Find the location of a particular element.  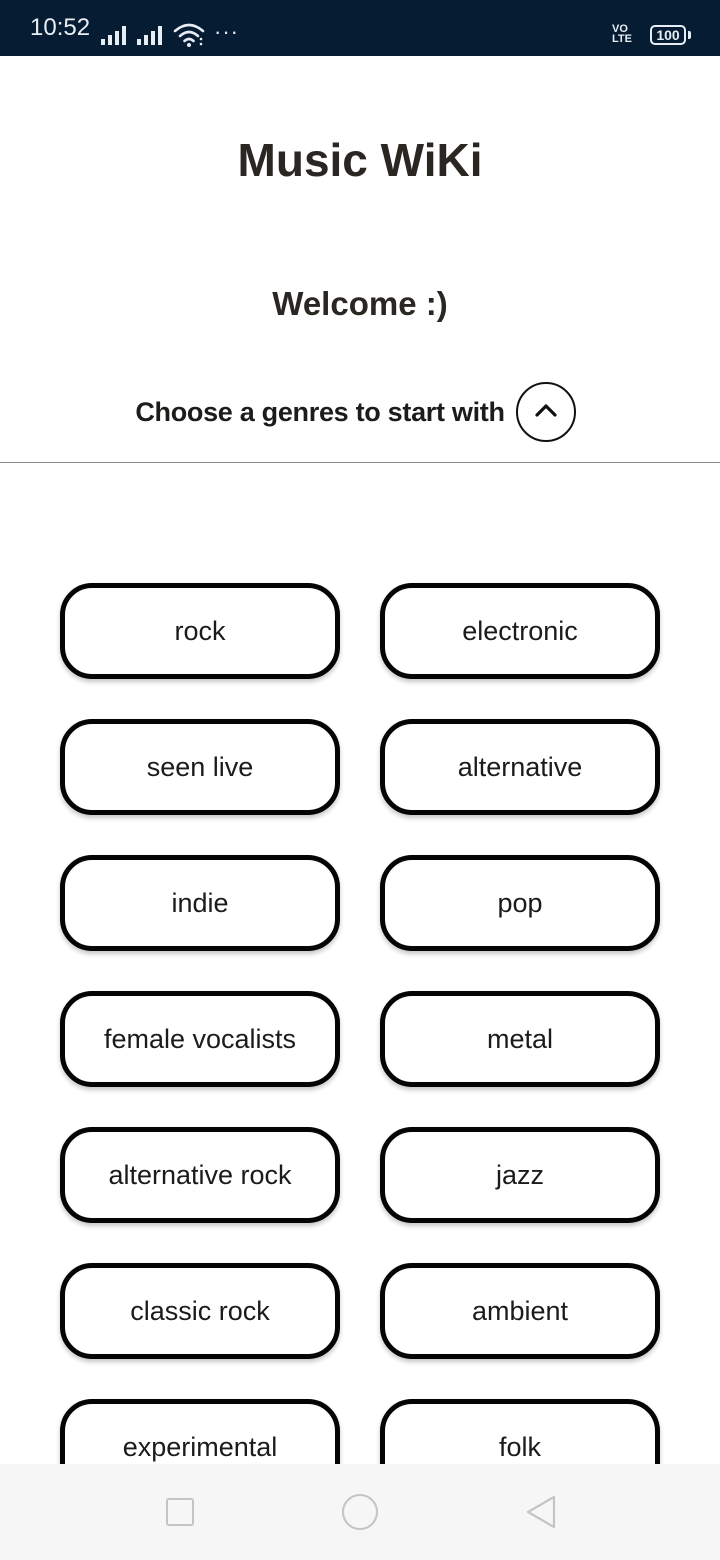

genre-chip-alternative-rock: alternative rock is located at coordinates (200, 1175).